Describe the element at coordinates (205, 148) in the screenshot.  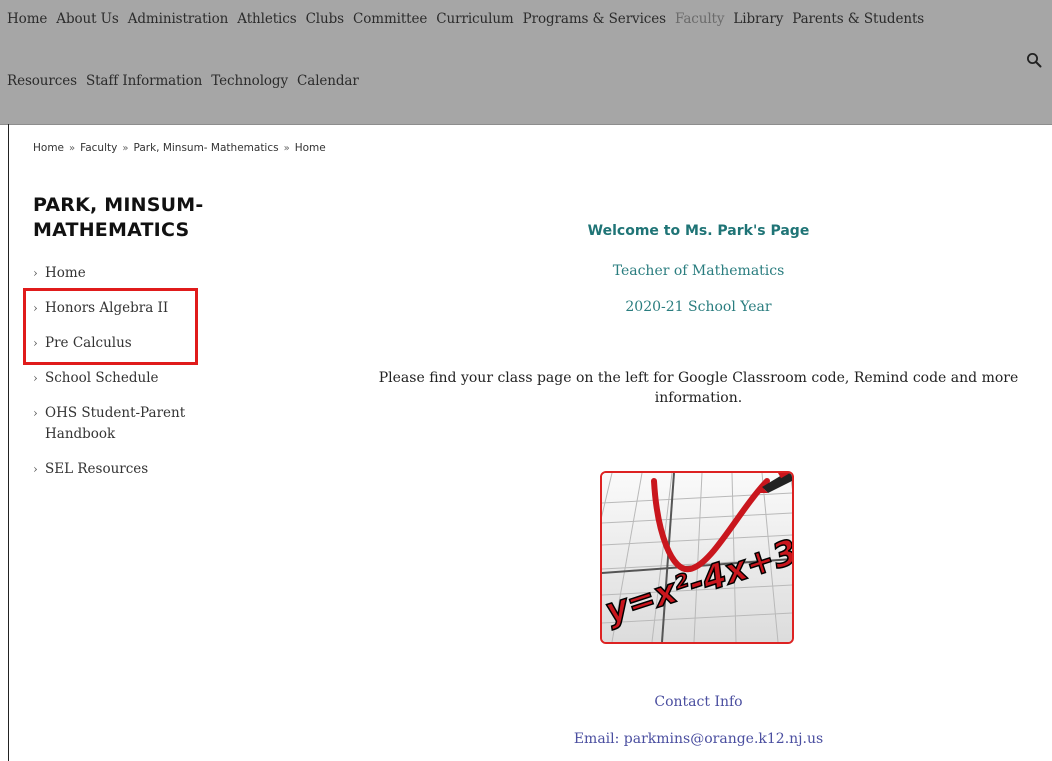
I see `breadcrumb-teacher: Park, Minsum- Mathematics` at that location.